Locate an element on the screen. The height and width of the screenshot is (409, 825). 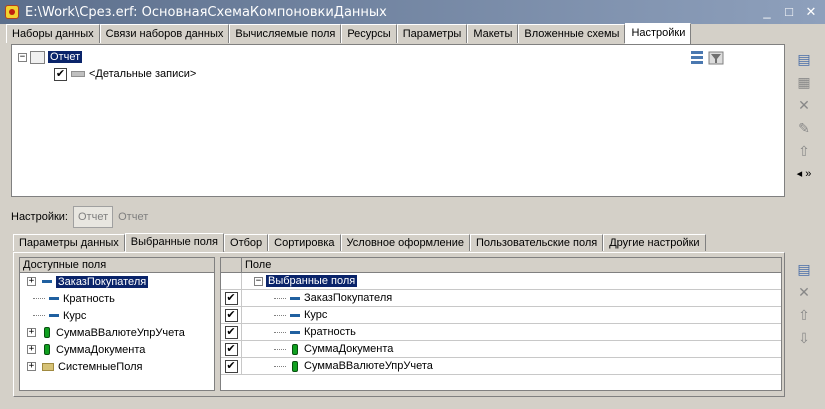
settings-report-button: Отчет is located at coordinates (93, 217).